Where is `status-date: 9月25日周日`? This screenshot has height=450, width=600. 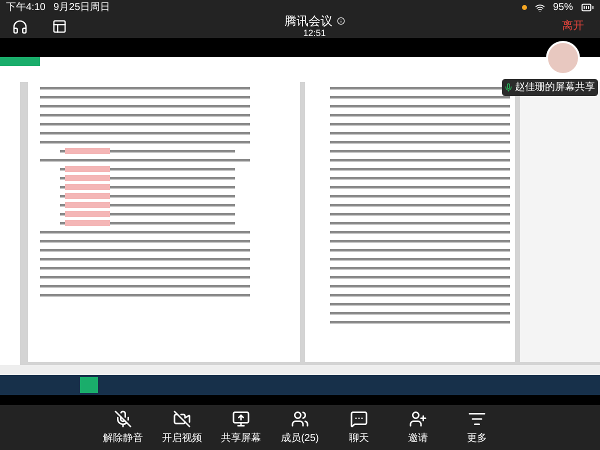
status-date: 9月25日周日 is located at coordinates (81, 8).